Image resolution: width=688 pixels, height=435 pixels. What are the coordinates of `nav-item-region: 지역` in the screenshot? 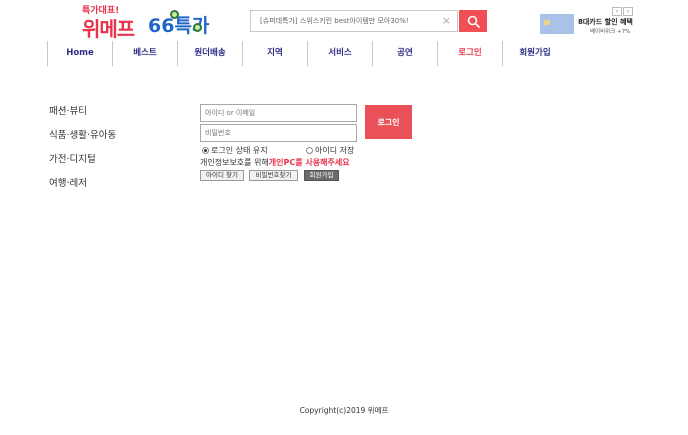 It's located at (274, 53).